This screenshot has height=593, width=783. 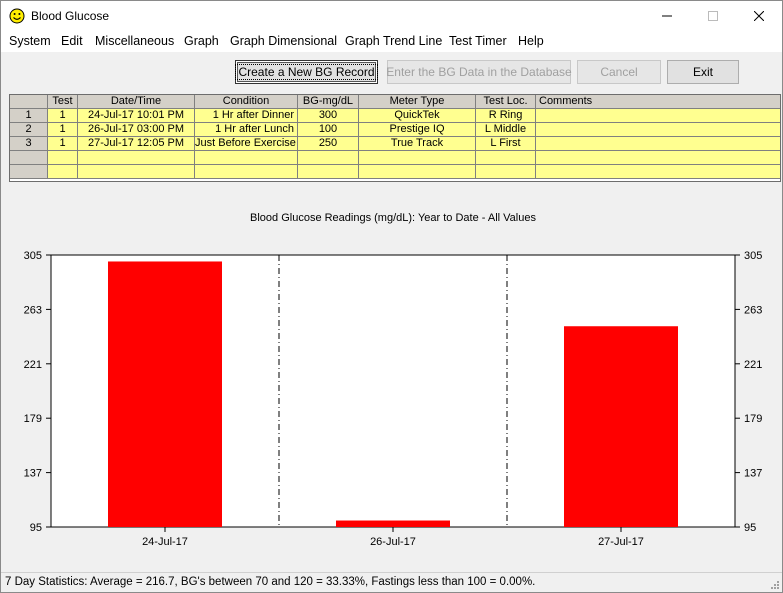 I want to click on cell-row-header: 3, so click(x=29, y=144).